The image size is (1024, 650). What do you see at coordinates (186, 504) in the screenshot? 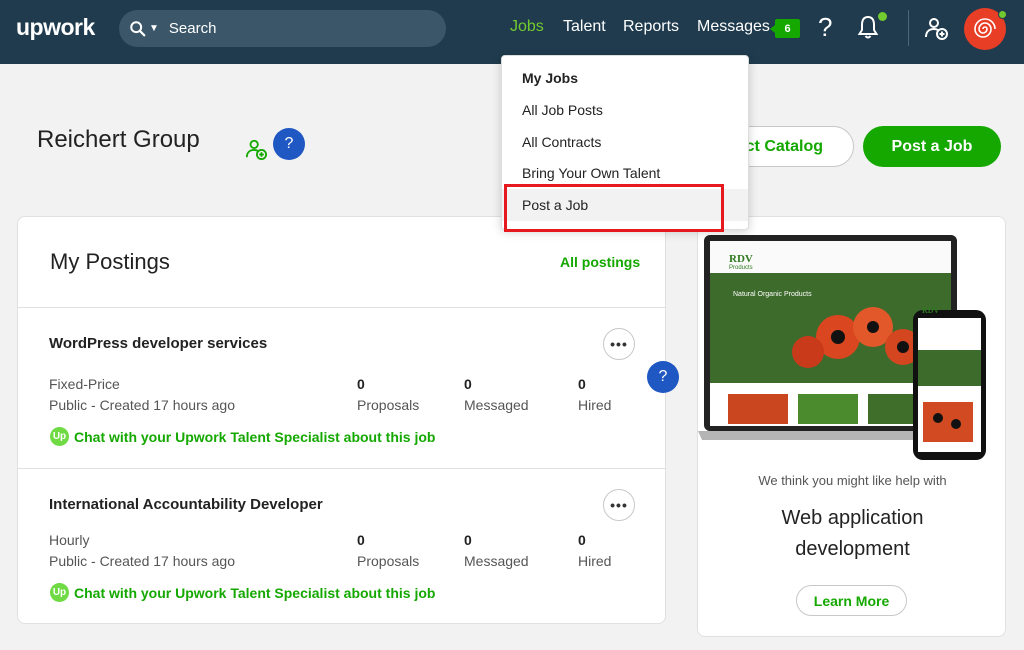
I see `posting-title: International Accountability Developer` at bounding box center [186, 504].